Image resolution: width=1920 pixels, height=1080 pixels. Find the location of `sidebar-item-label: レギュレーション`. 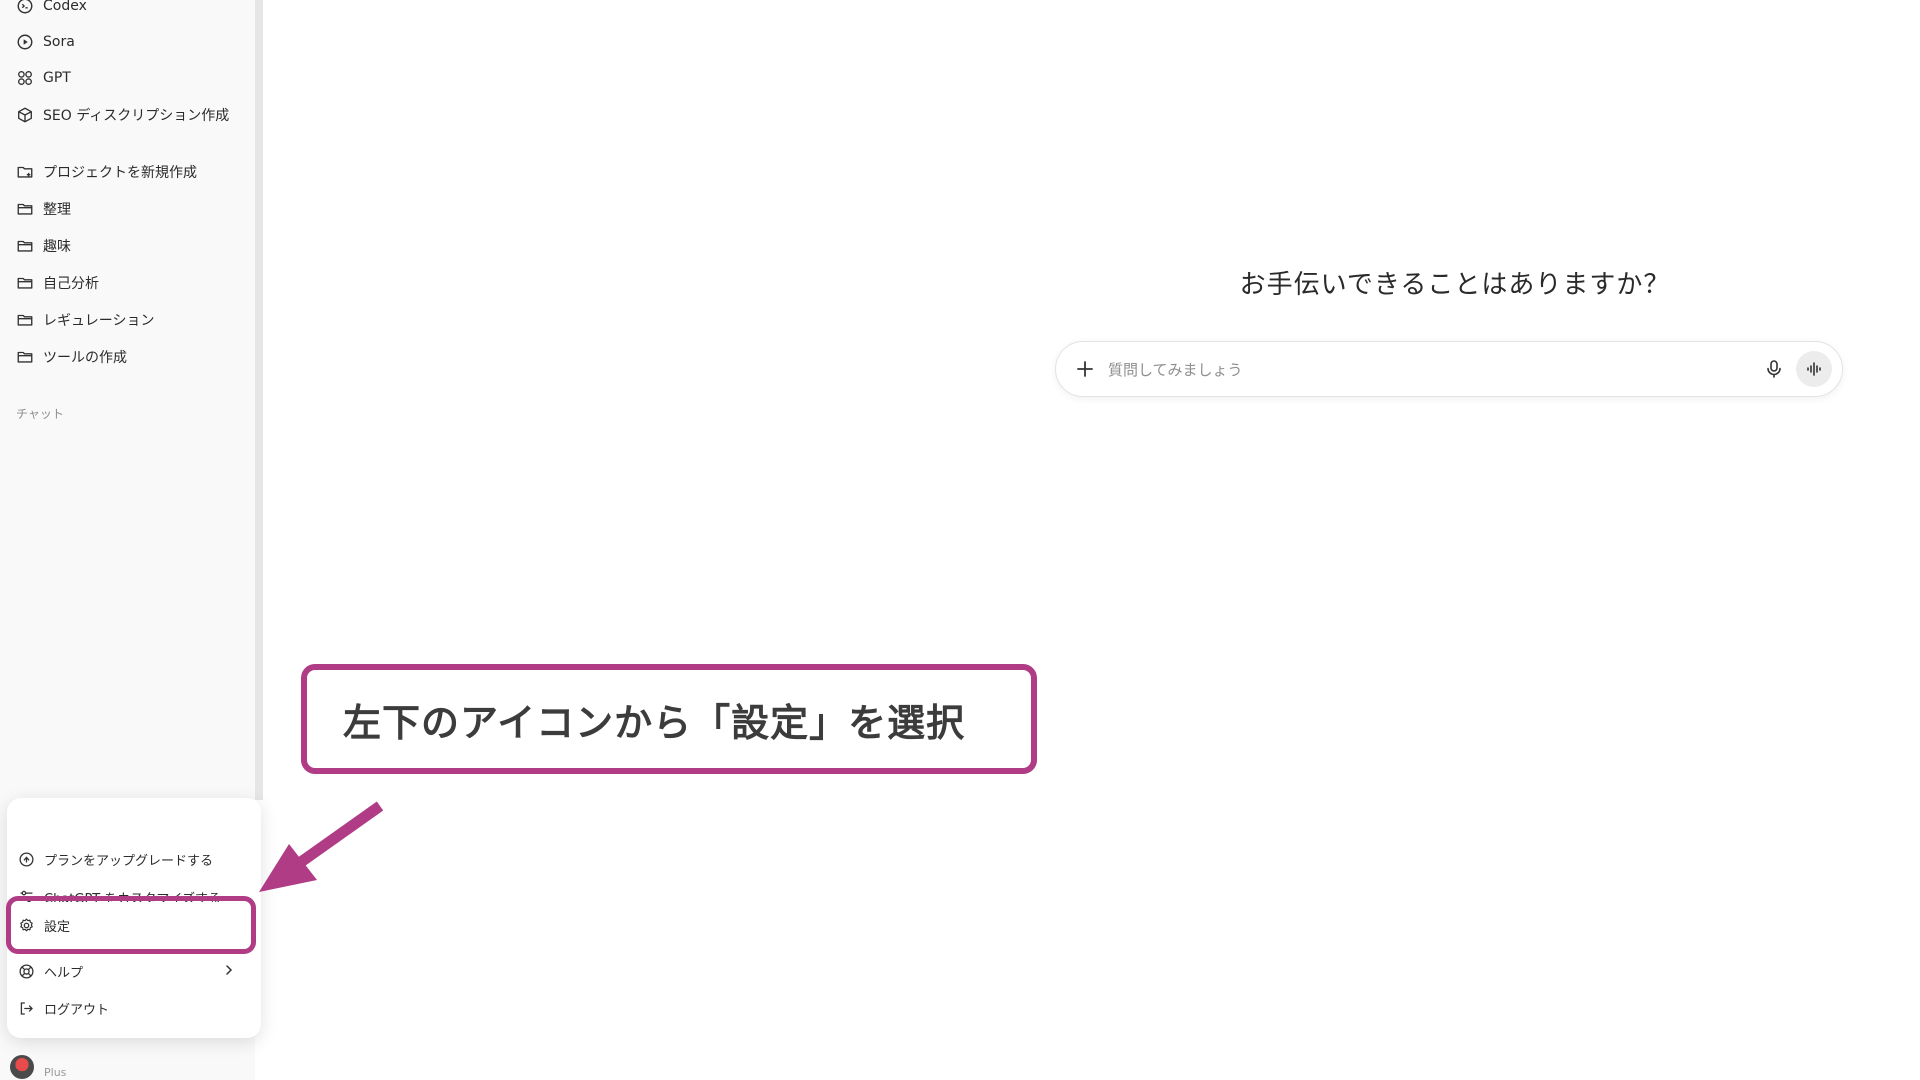

sidebar-item-label: レギュレーション is located at coordinates (99, 321).